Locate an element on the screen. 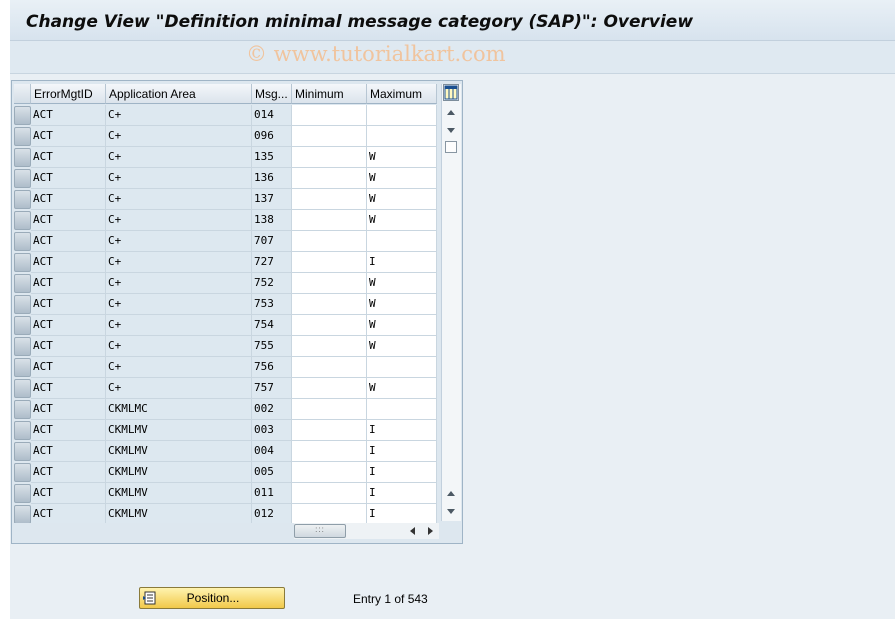 Image resolution: width=895 pixels, height=619 pixels. table-row: ACT C+ 135 W is located at coordinates (225, 157).